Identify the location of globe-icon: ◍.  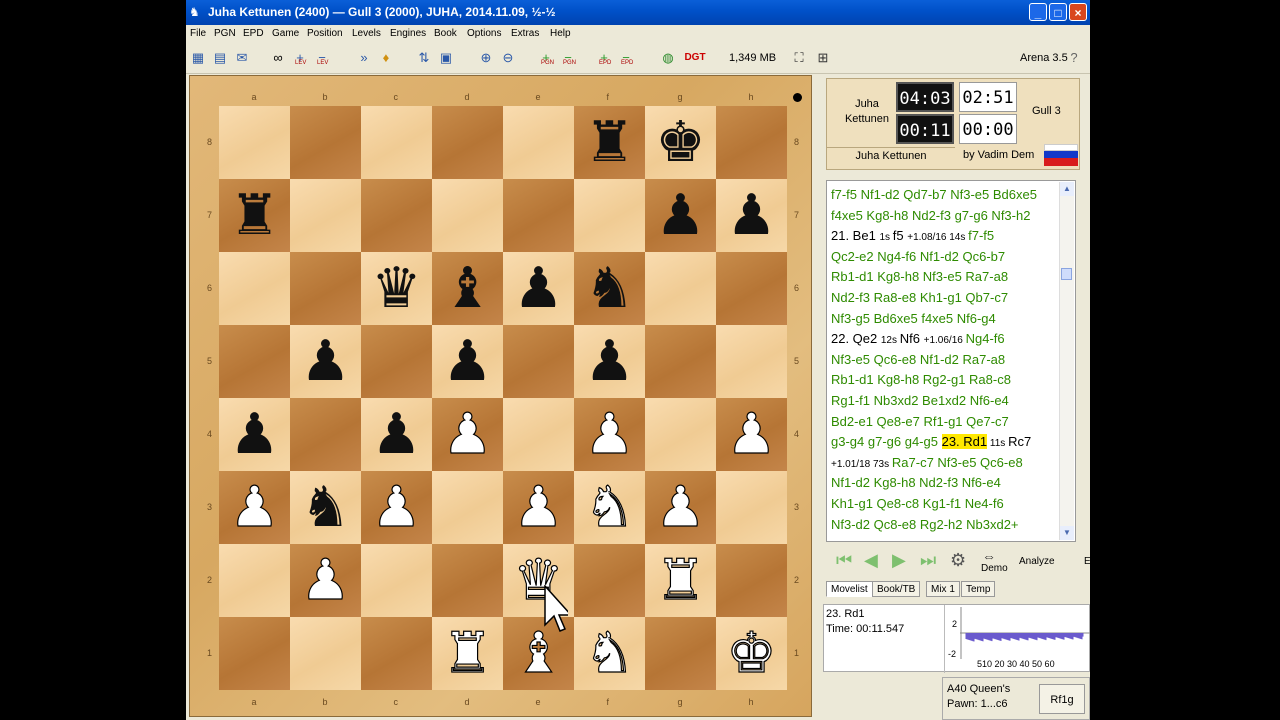
(668, 58).